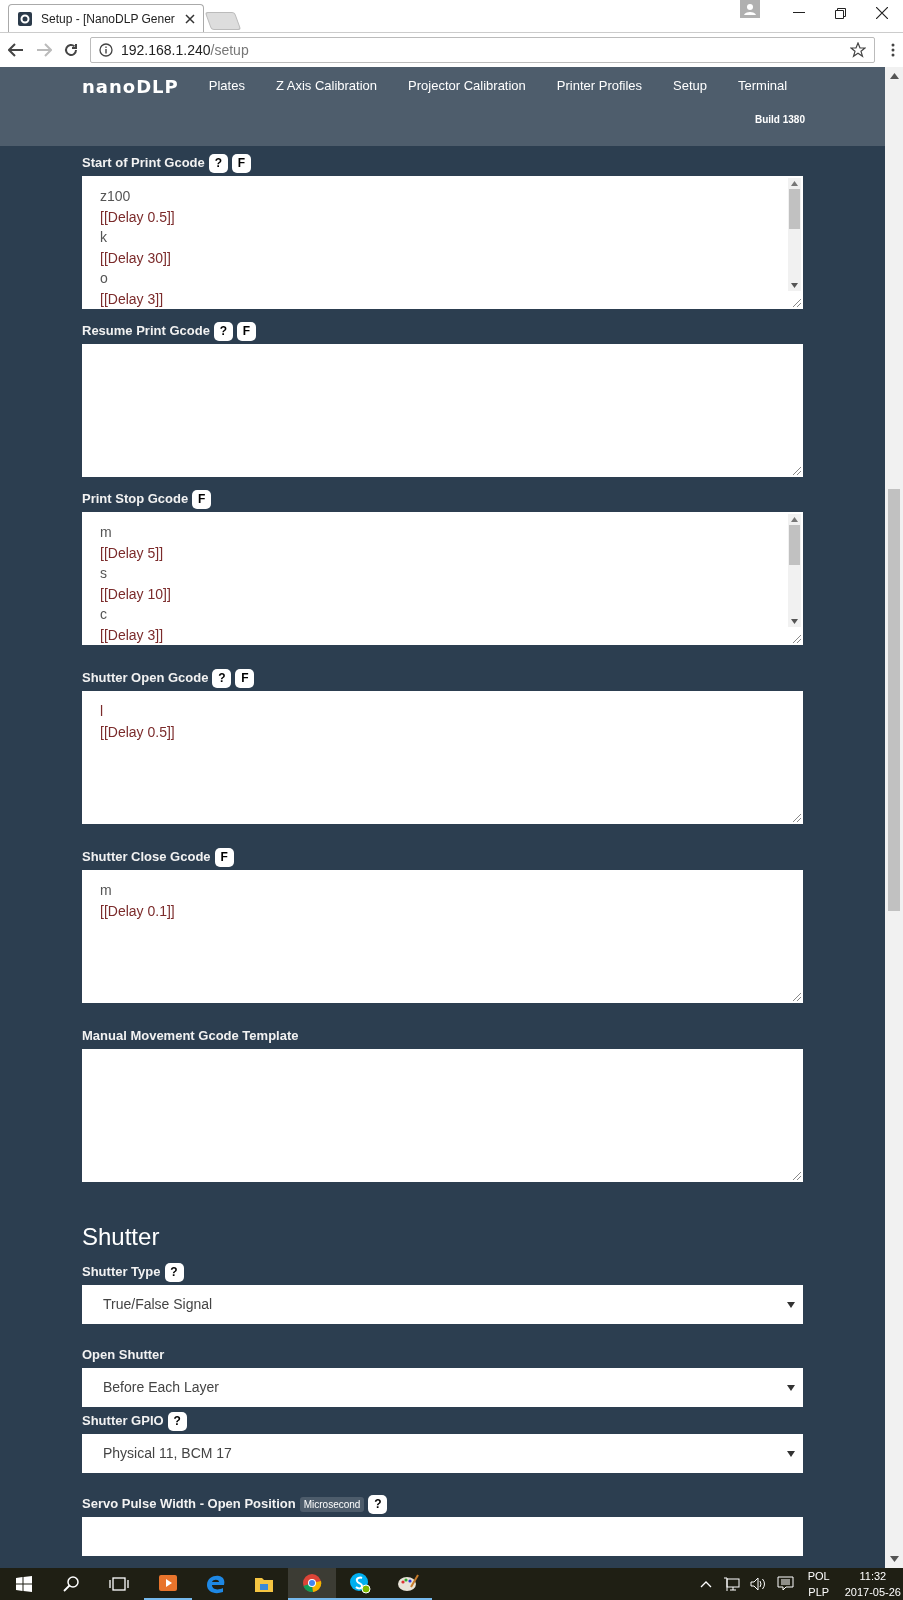 This screenshot has height=1600, width=903. What do you see at coordinates (840, 13) in the screenshot?
I see `restore-icon` at bounding box center [840, 13].